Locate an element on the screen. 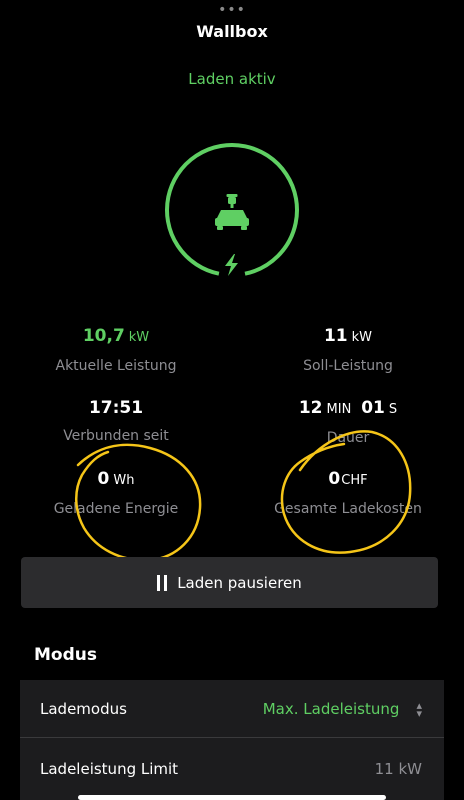 This screenshot has width=464, height=800. stat-connected-since: 17:51 Verbunden seit is located at coordinates (116, 421).